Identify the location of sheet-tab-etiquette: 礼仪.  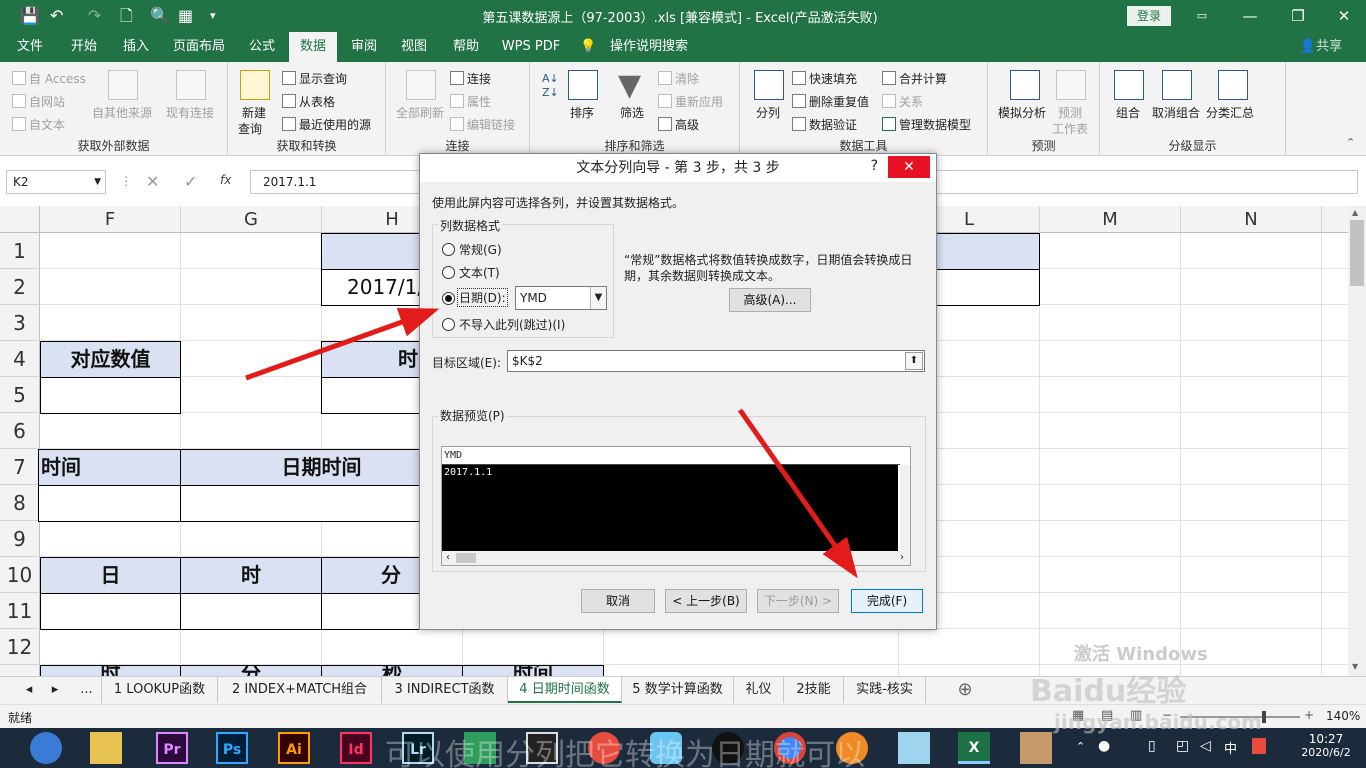
(759, 690).